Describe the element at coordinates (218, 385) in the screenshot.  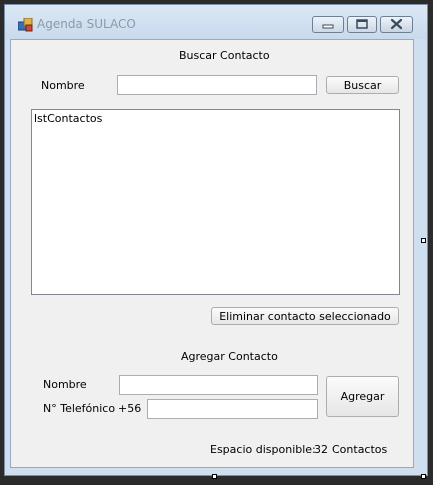
I see `add-name-input` at that location.